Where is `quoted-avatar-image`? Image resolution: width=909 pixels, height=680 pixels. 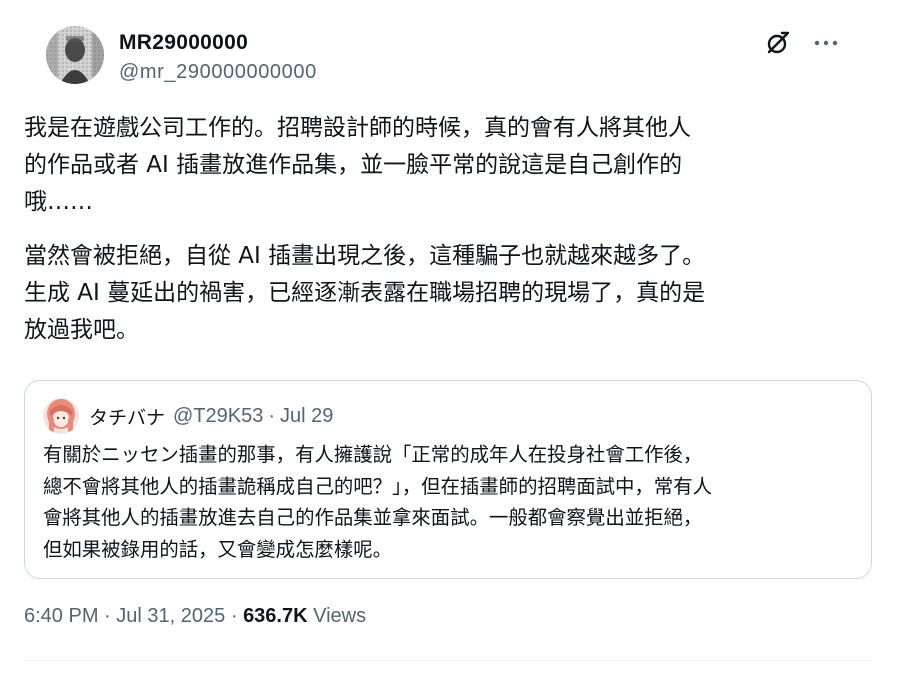 quoted-avatar-image is located at coordinates (61, 416).